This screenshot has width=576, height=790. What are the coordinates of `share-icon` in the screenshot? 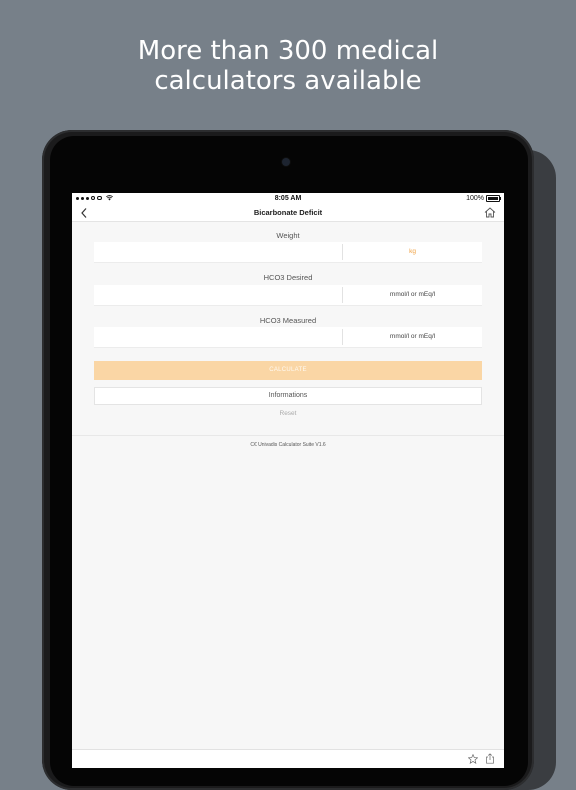 It's located at (490, 758).